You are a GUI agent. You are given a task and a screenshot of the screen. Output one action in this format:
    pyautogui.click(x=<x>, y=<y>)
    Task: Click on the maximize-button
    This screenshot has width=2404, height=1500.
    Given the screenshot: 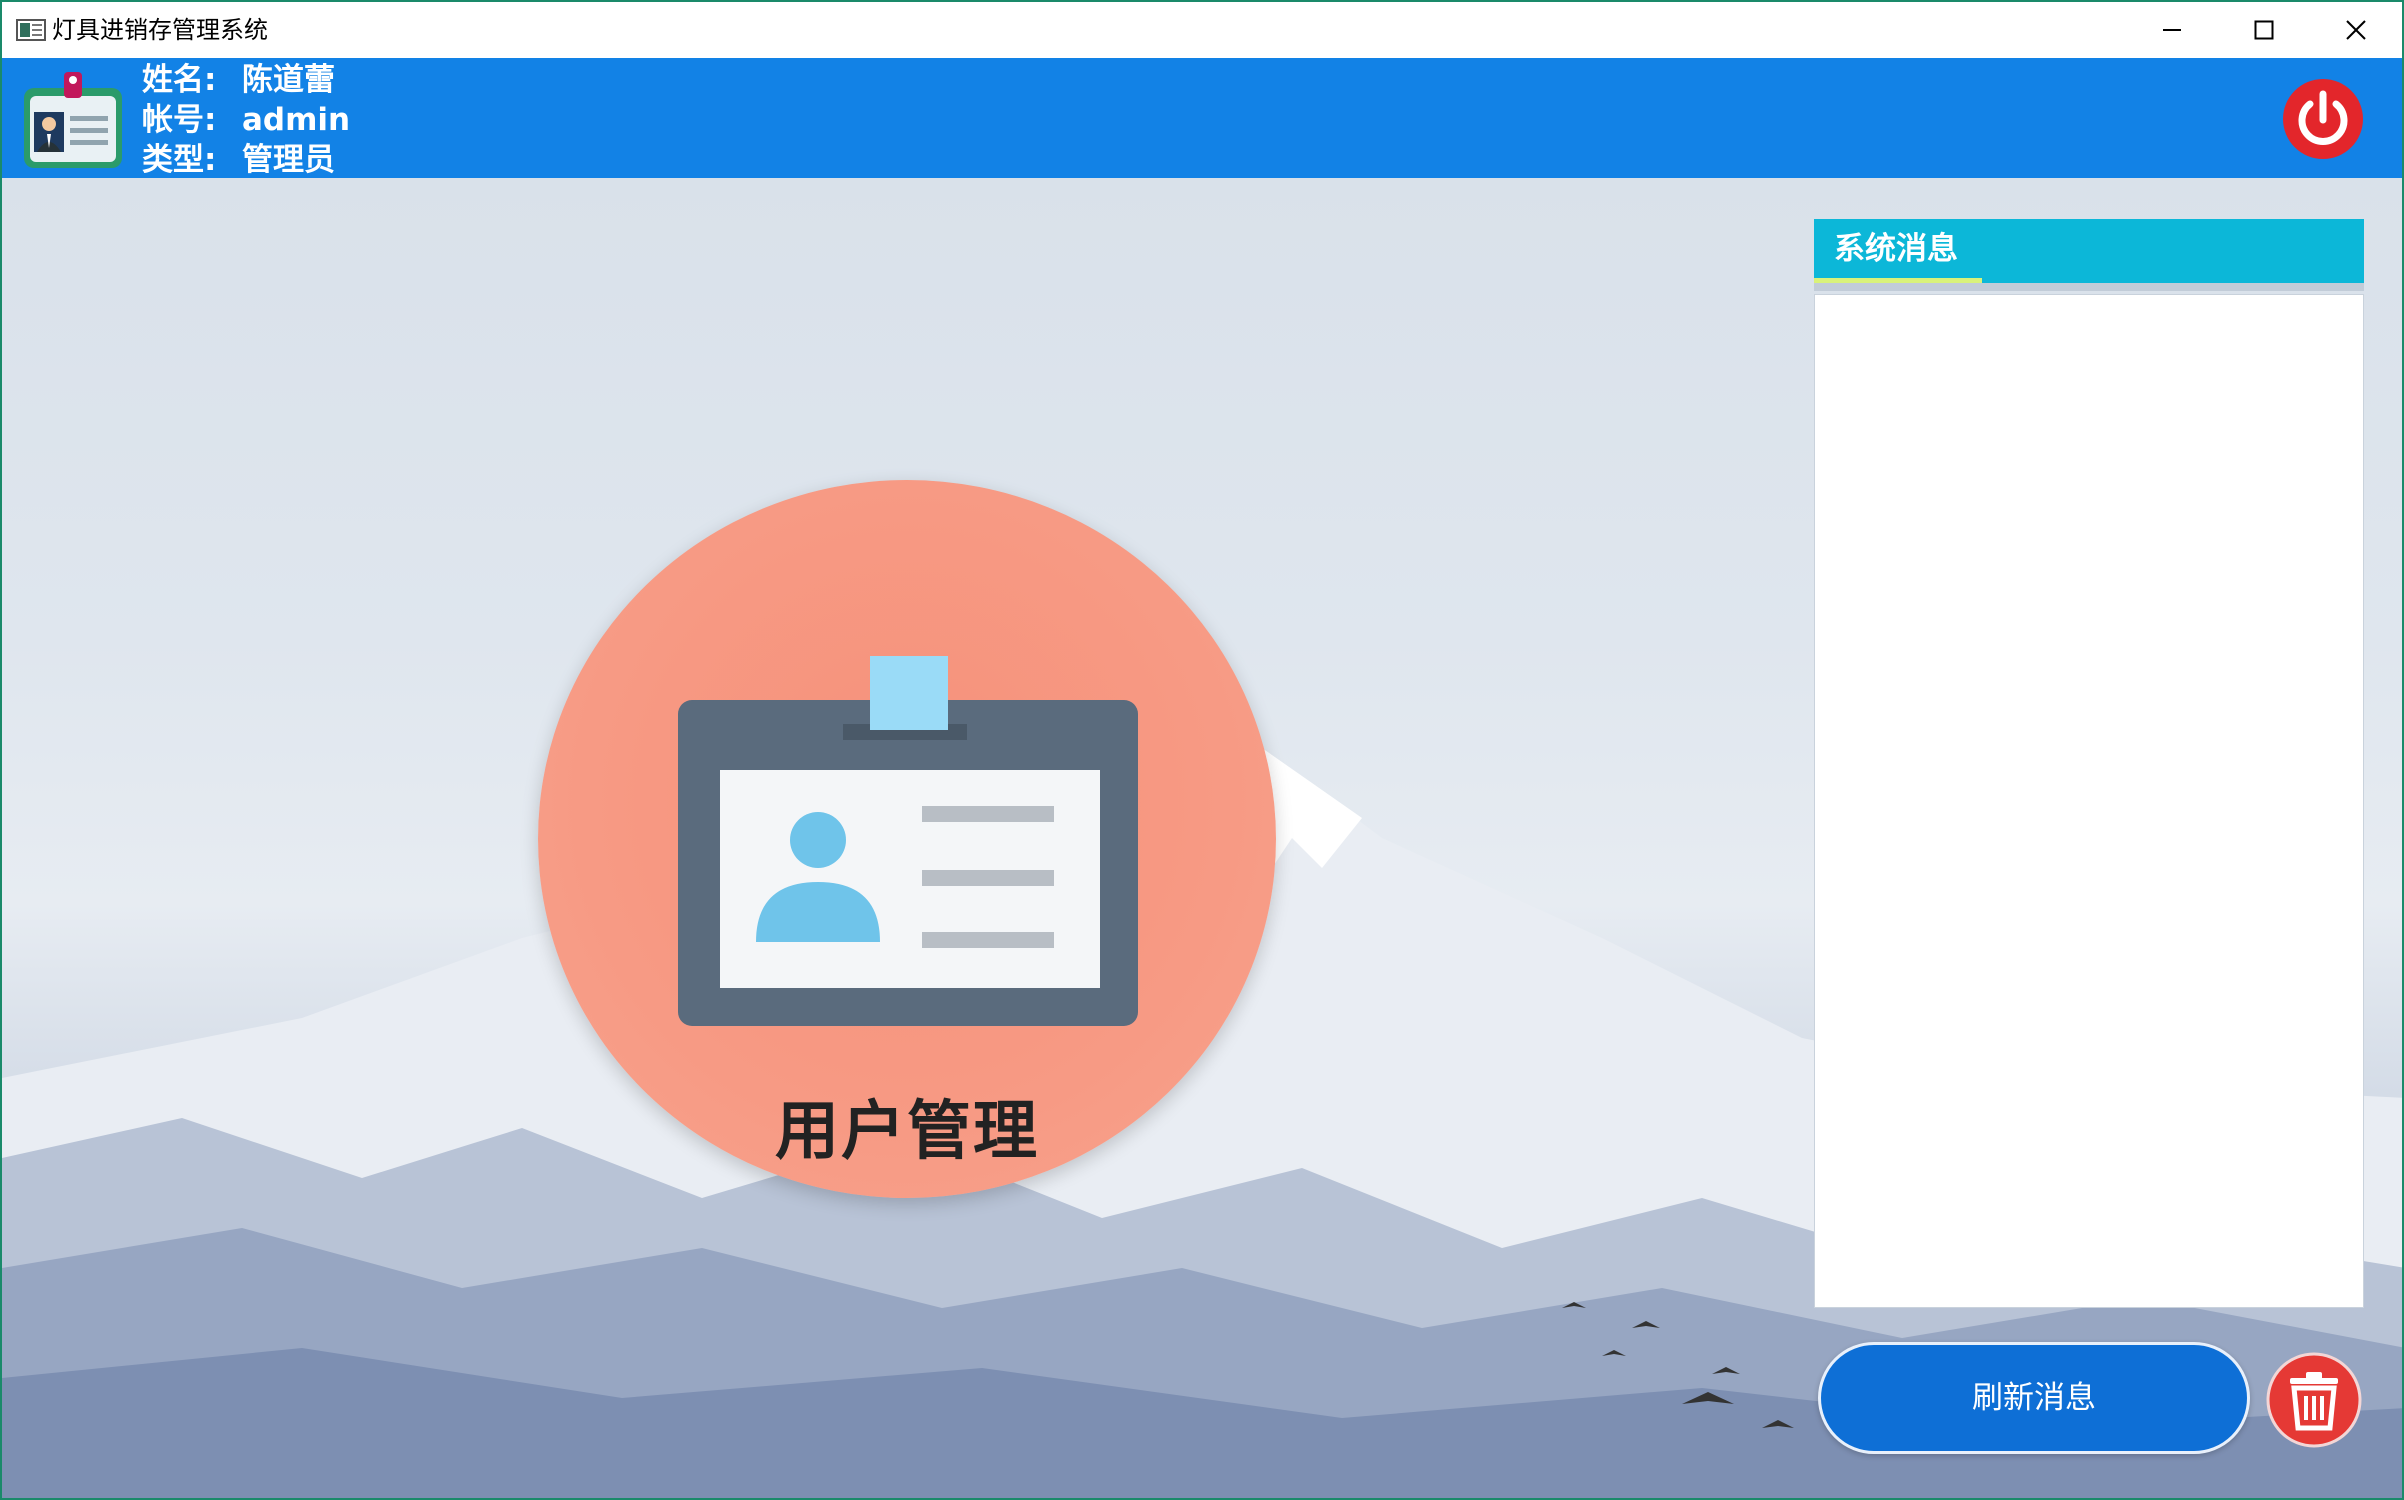 What is the action you would take?
    pyautogui.click(x=2264, y=30)
    